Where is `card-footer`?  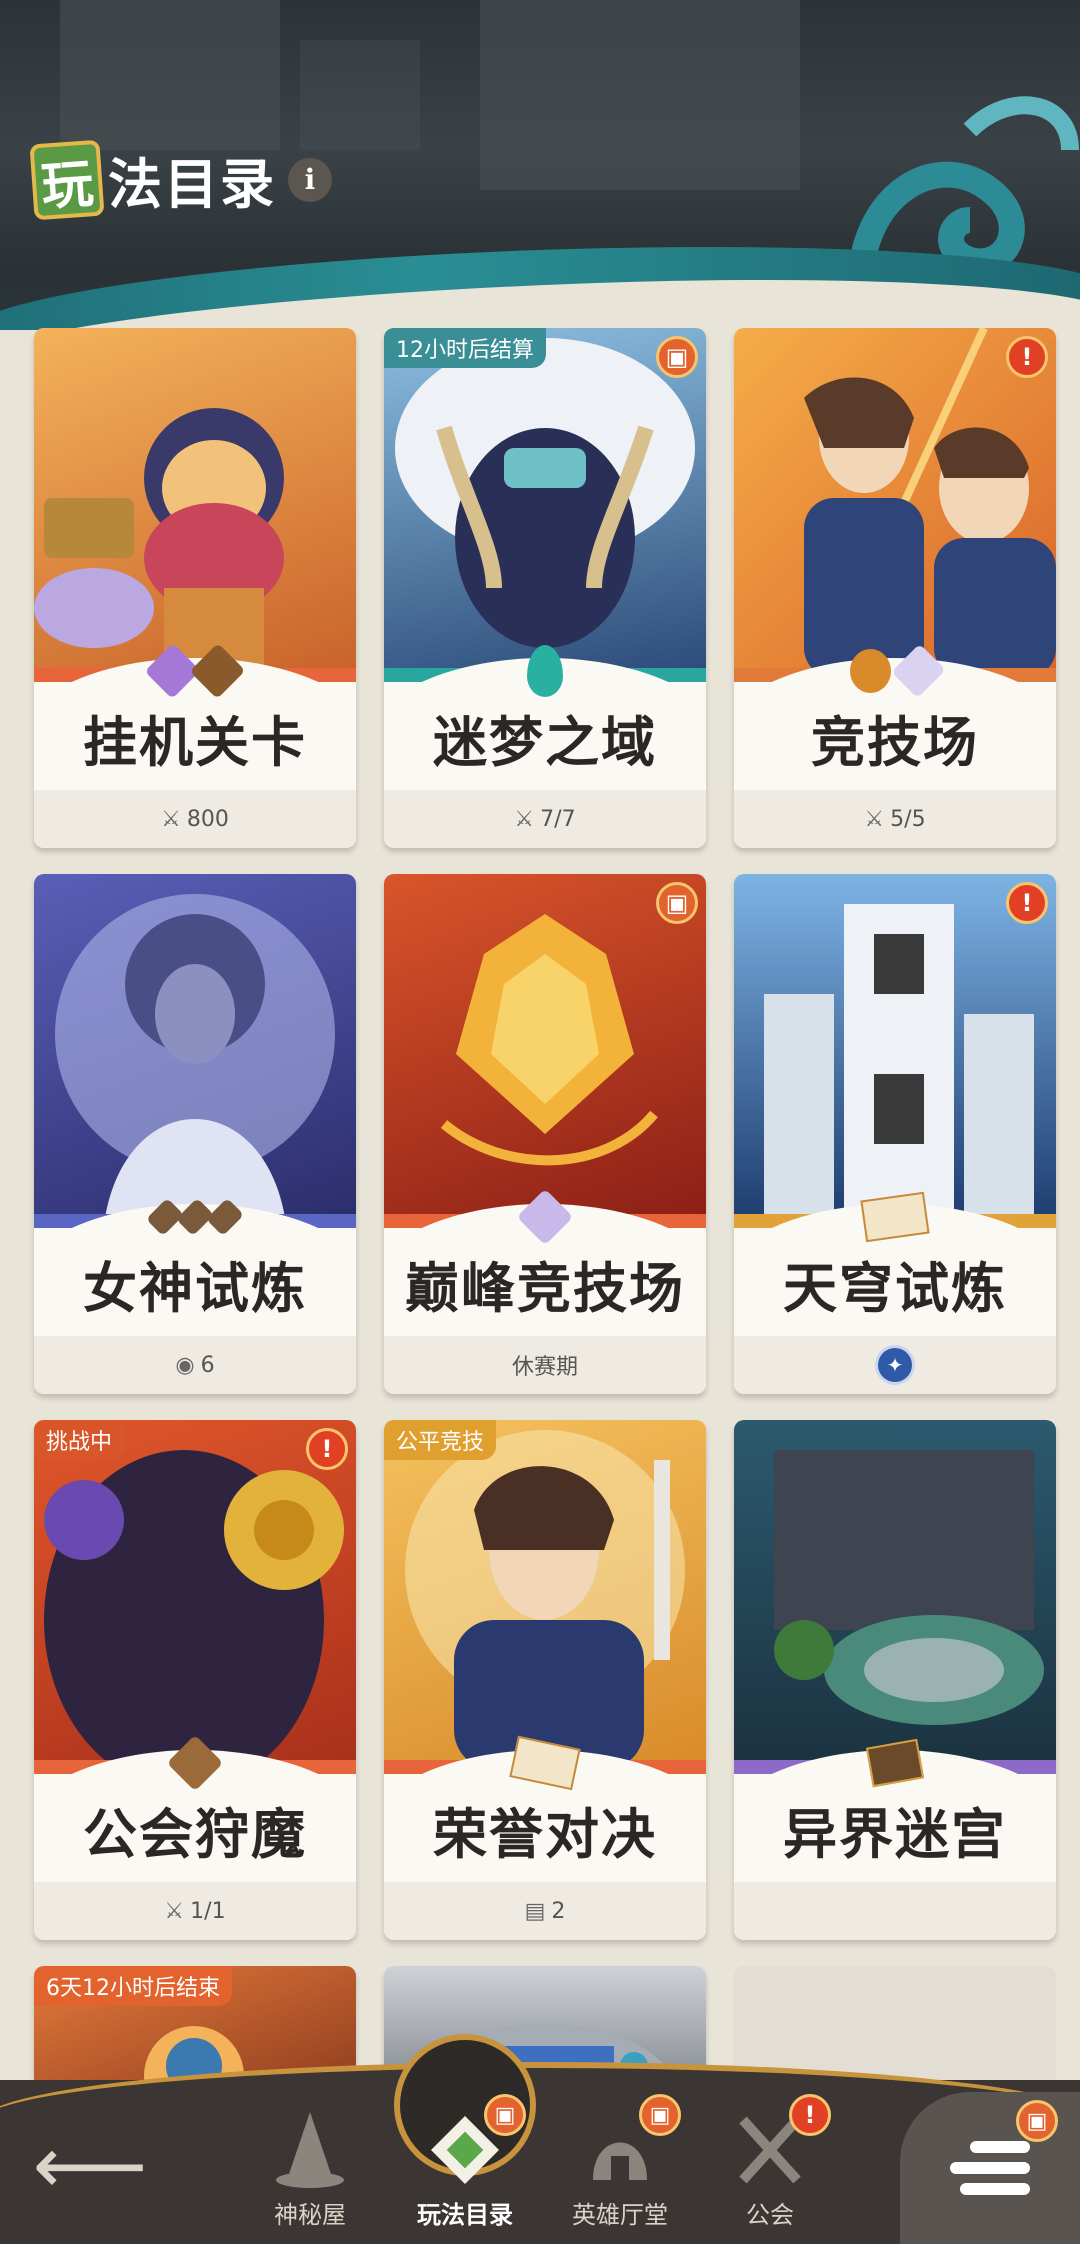
card-footer is located at coordinates (895, 1911).